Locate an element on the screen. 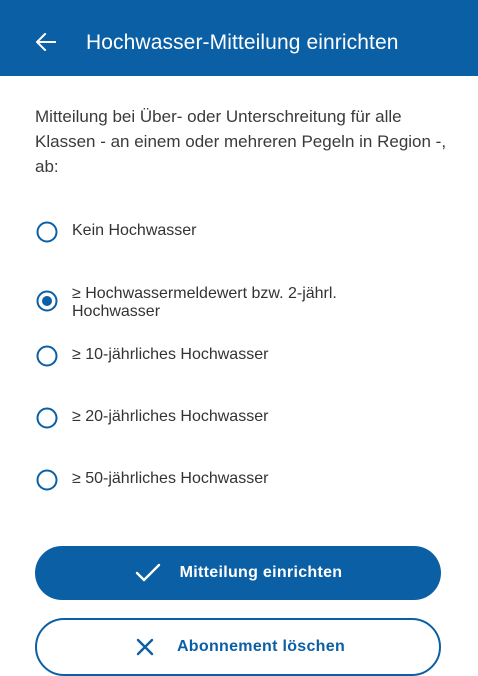 Image resolution: width=478 pixels, height=676 pixels. radio-option-50-jaehrlich: ≥ 50-jährliches Hochwasser is located at coordinates (219, 479).